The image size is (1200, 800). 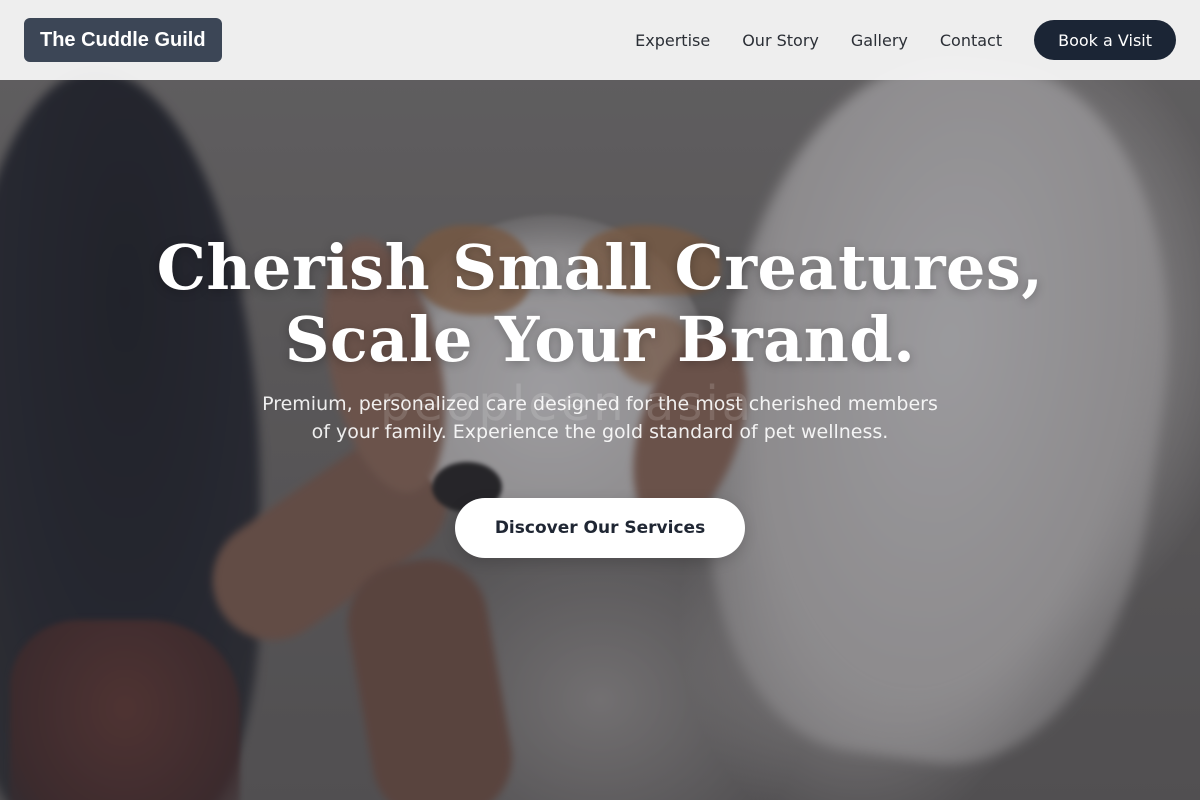 I want to click on nav-link-gallery: Gallery, so click(x=879, y=40).